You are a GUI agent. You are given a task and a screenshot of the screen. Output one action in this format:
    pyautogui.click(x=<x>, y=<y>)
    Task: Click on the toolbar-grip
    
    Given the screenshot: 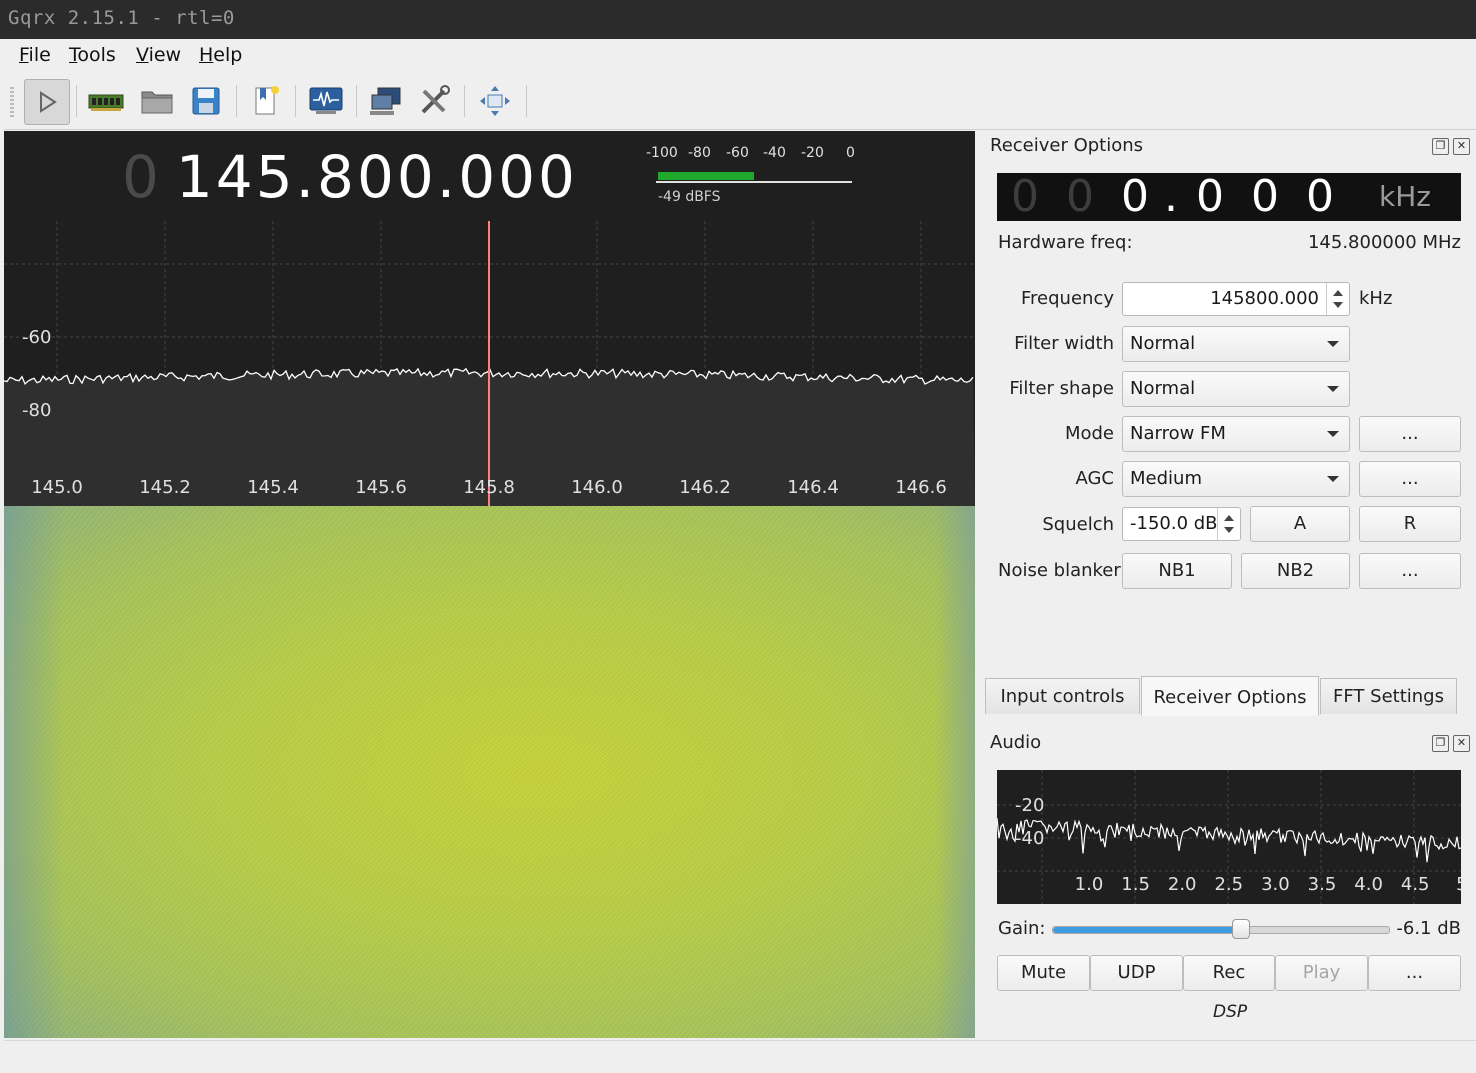 What is the action you would take?
    pyautogui.click(x=12, y=102)
    